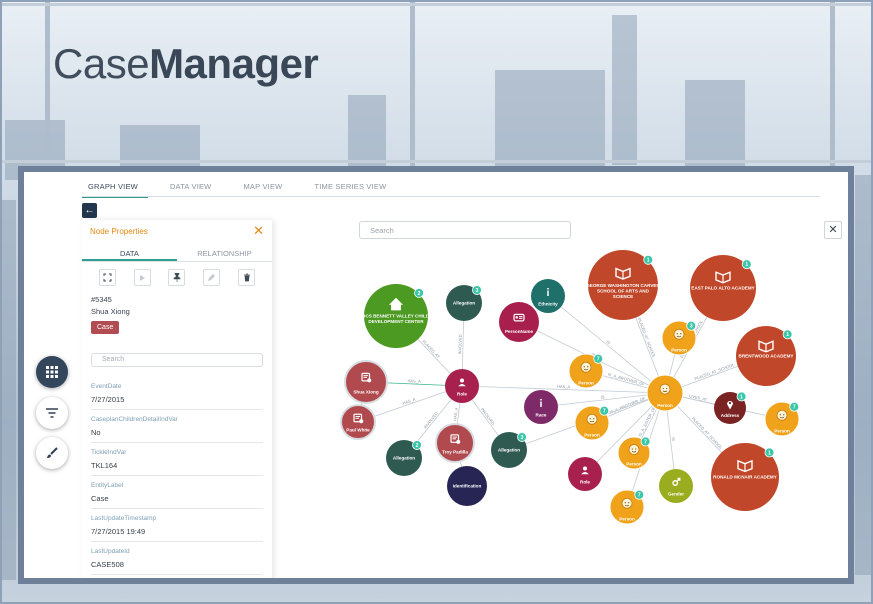 This screenshot has height=604, width=873. Describe the element at coordinates (110, 551) in the screenshot. I see `property-key: LastUpdateId` at that location.